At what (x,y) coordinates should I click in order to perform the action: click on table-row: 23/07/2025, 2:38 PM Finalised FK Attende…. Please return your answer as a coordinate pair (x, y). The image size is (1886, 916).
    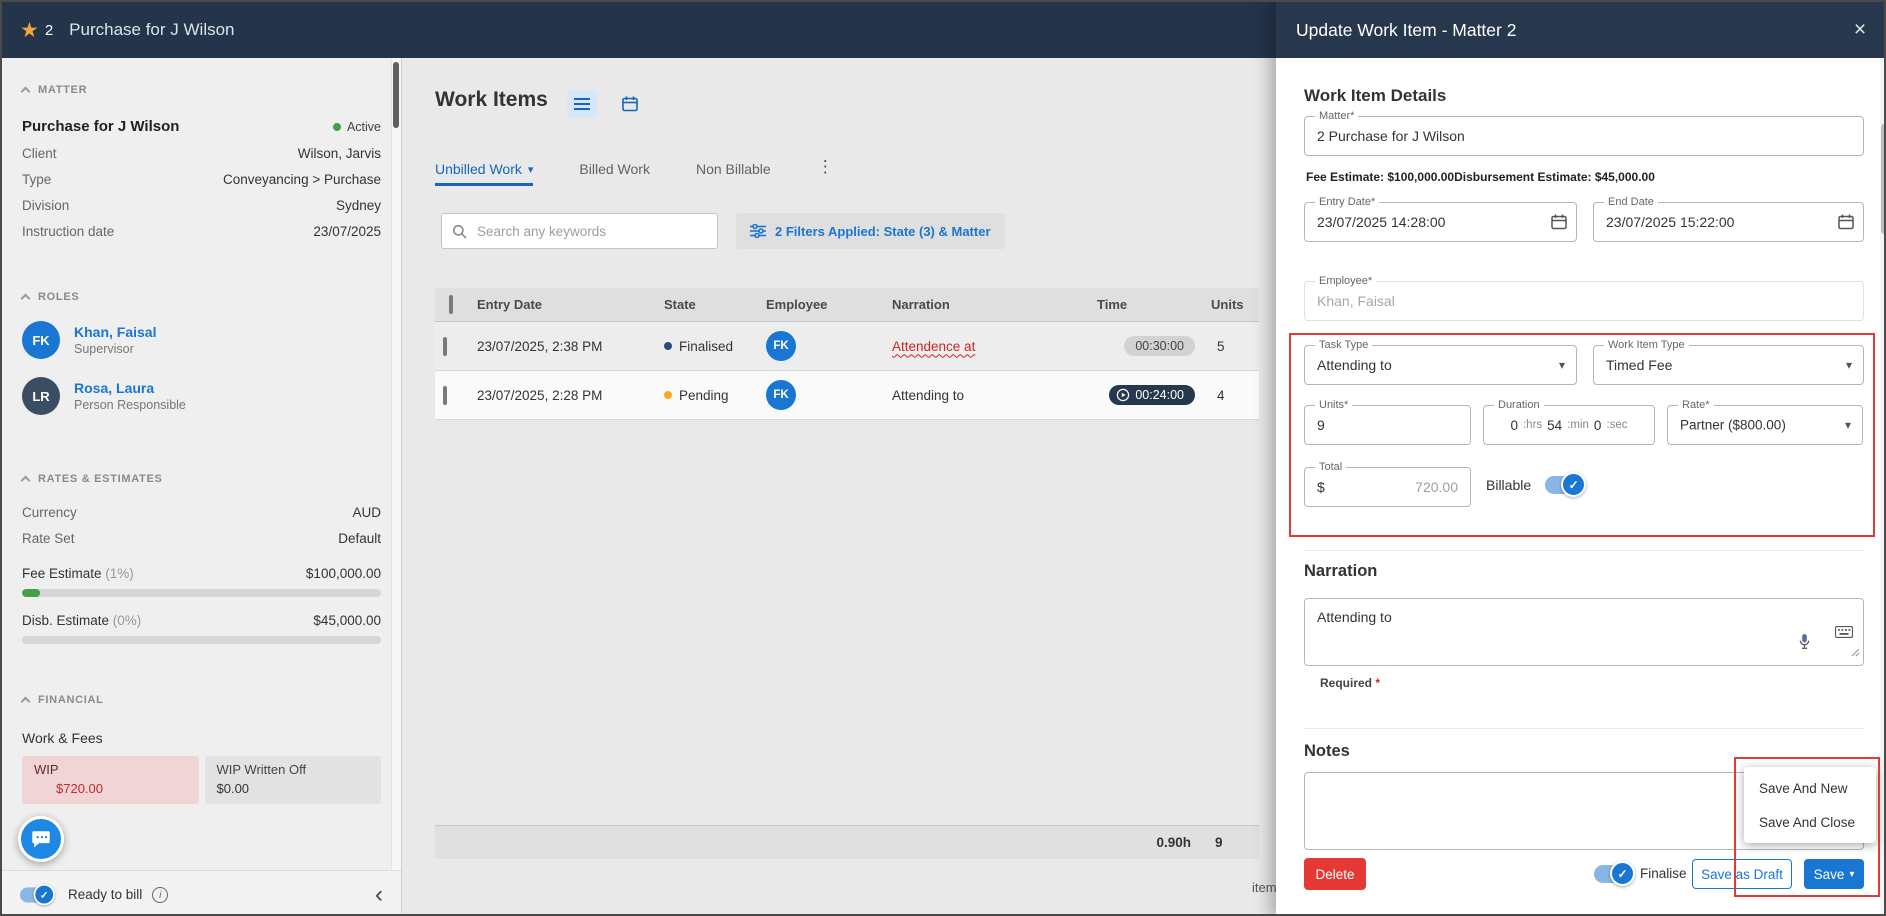
    Looking at the image, I should click on (847, 346).